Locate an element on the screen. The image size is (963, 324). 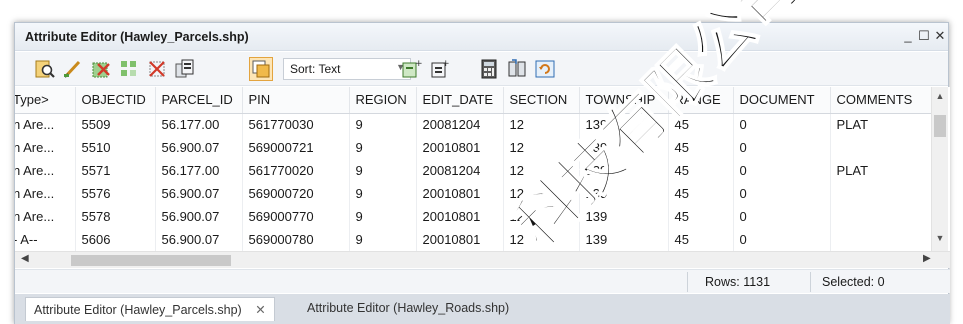
select-all-icon is located at coordinates (129, 69).